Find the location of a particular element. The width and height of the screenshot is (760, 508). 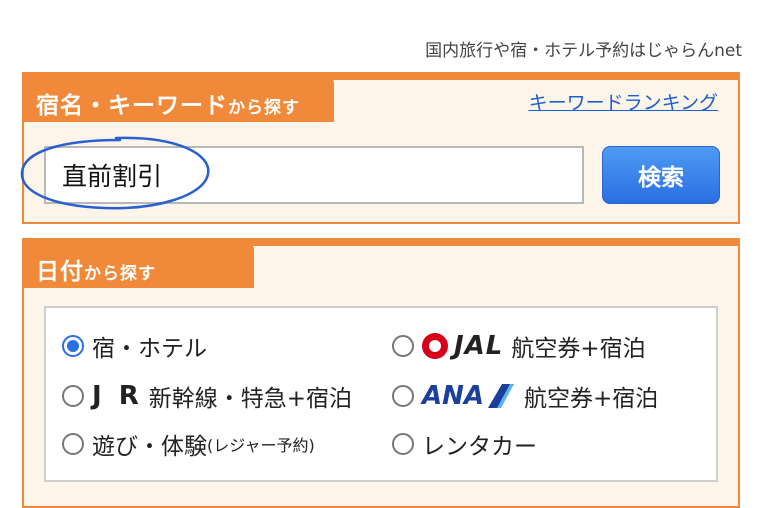

option-jal-radio is located at coordinates (403, 346).